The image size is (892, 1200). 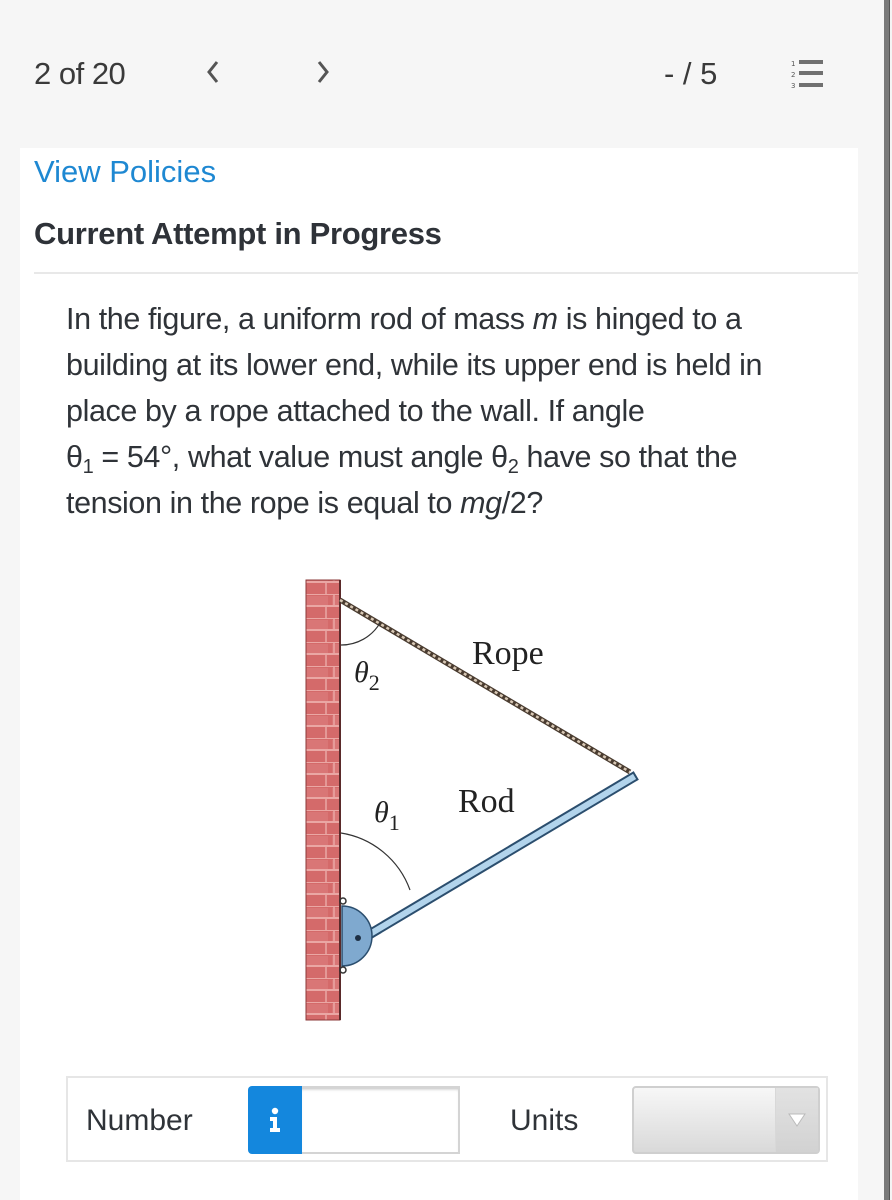 What do you see at coordinates (446, 273) in the screenshot?
I see `divider` at bounding box center [446, 273].